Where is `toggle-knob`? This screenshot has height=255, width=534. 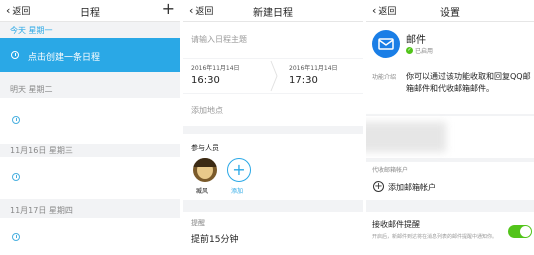 toggle-knob is located at coordinates (525, 231).